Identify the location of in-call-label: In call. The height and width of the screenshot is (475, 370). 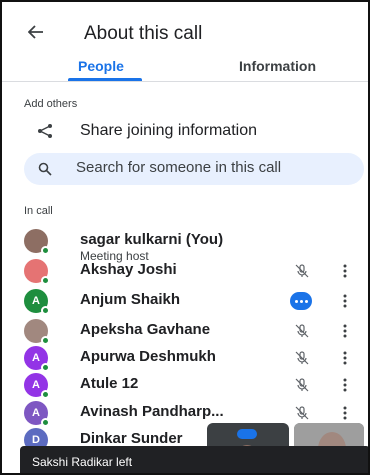
(38, 211).